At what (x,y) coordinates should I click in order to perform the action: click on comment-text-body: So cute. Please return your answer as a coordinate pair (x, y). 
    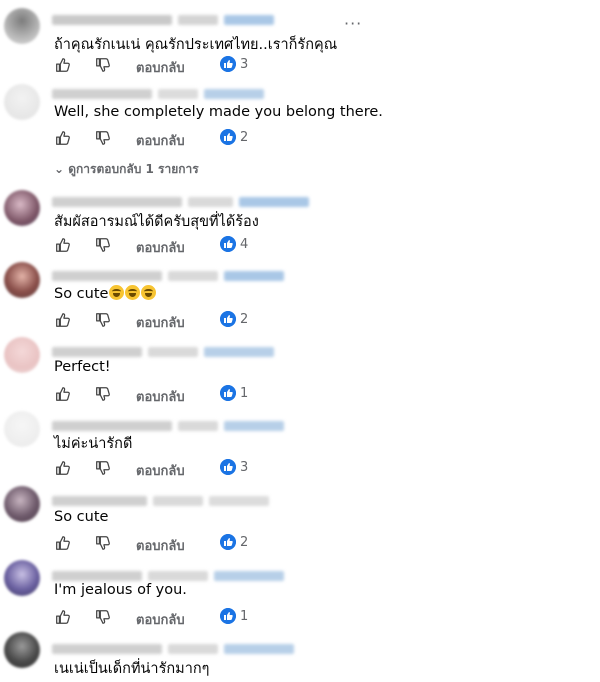
    Looking at the image, I should click on (81, 294).